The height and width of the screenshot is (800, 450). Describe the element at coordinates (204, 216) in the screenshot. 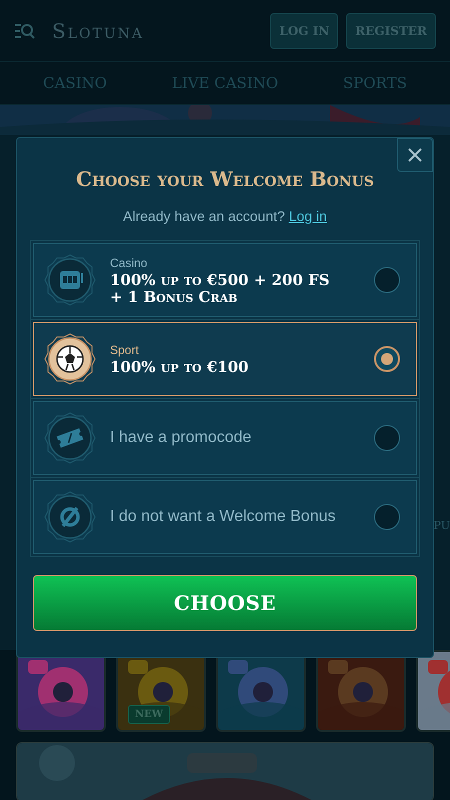

I see `account-prompt: Already have an account?` at that location.